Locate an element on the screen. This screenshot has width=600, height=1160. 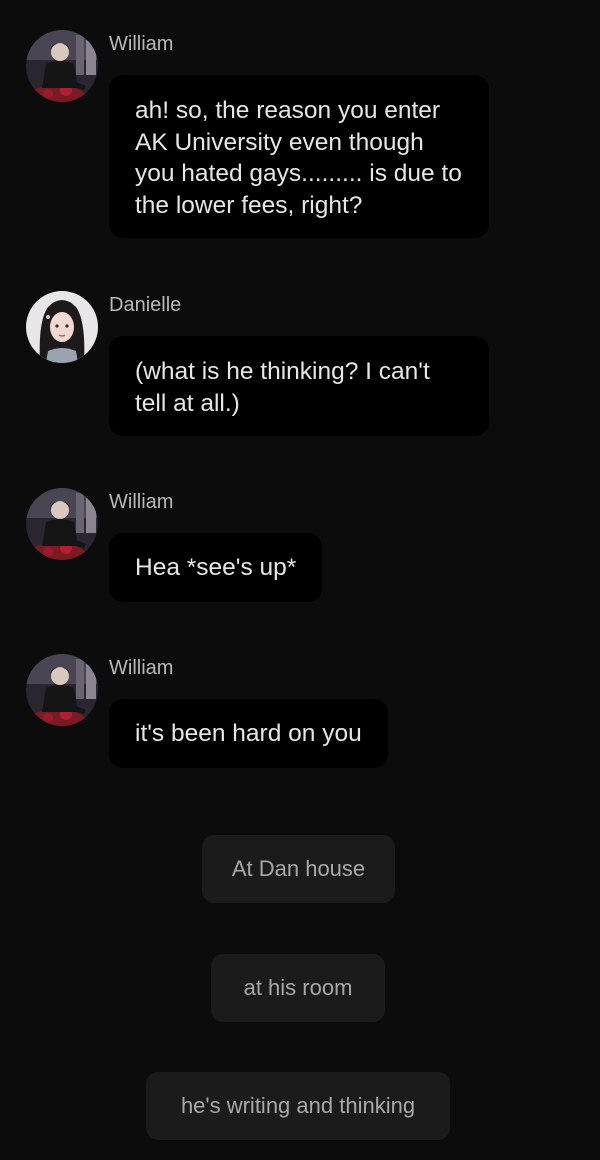
message-bubble: it's been hard on you is located at coordinates (248, 733).